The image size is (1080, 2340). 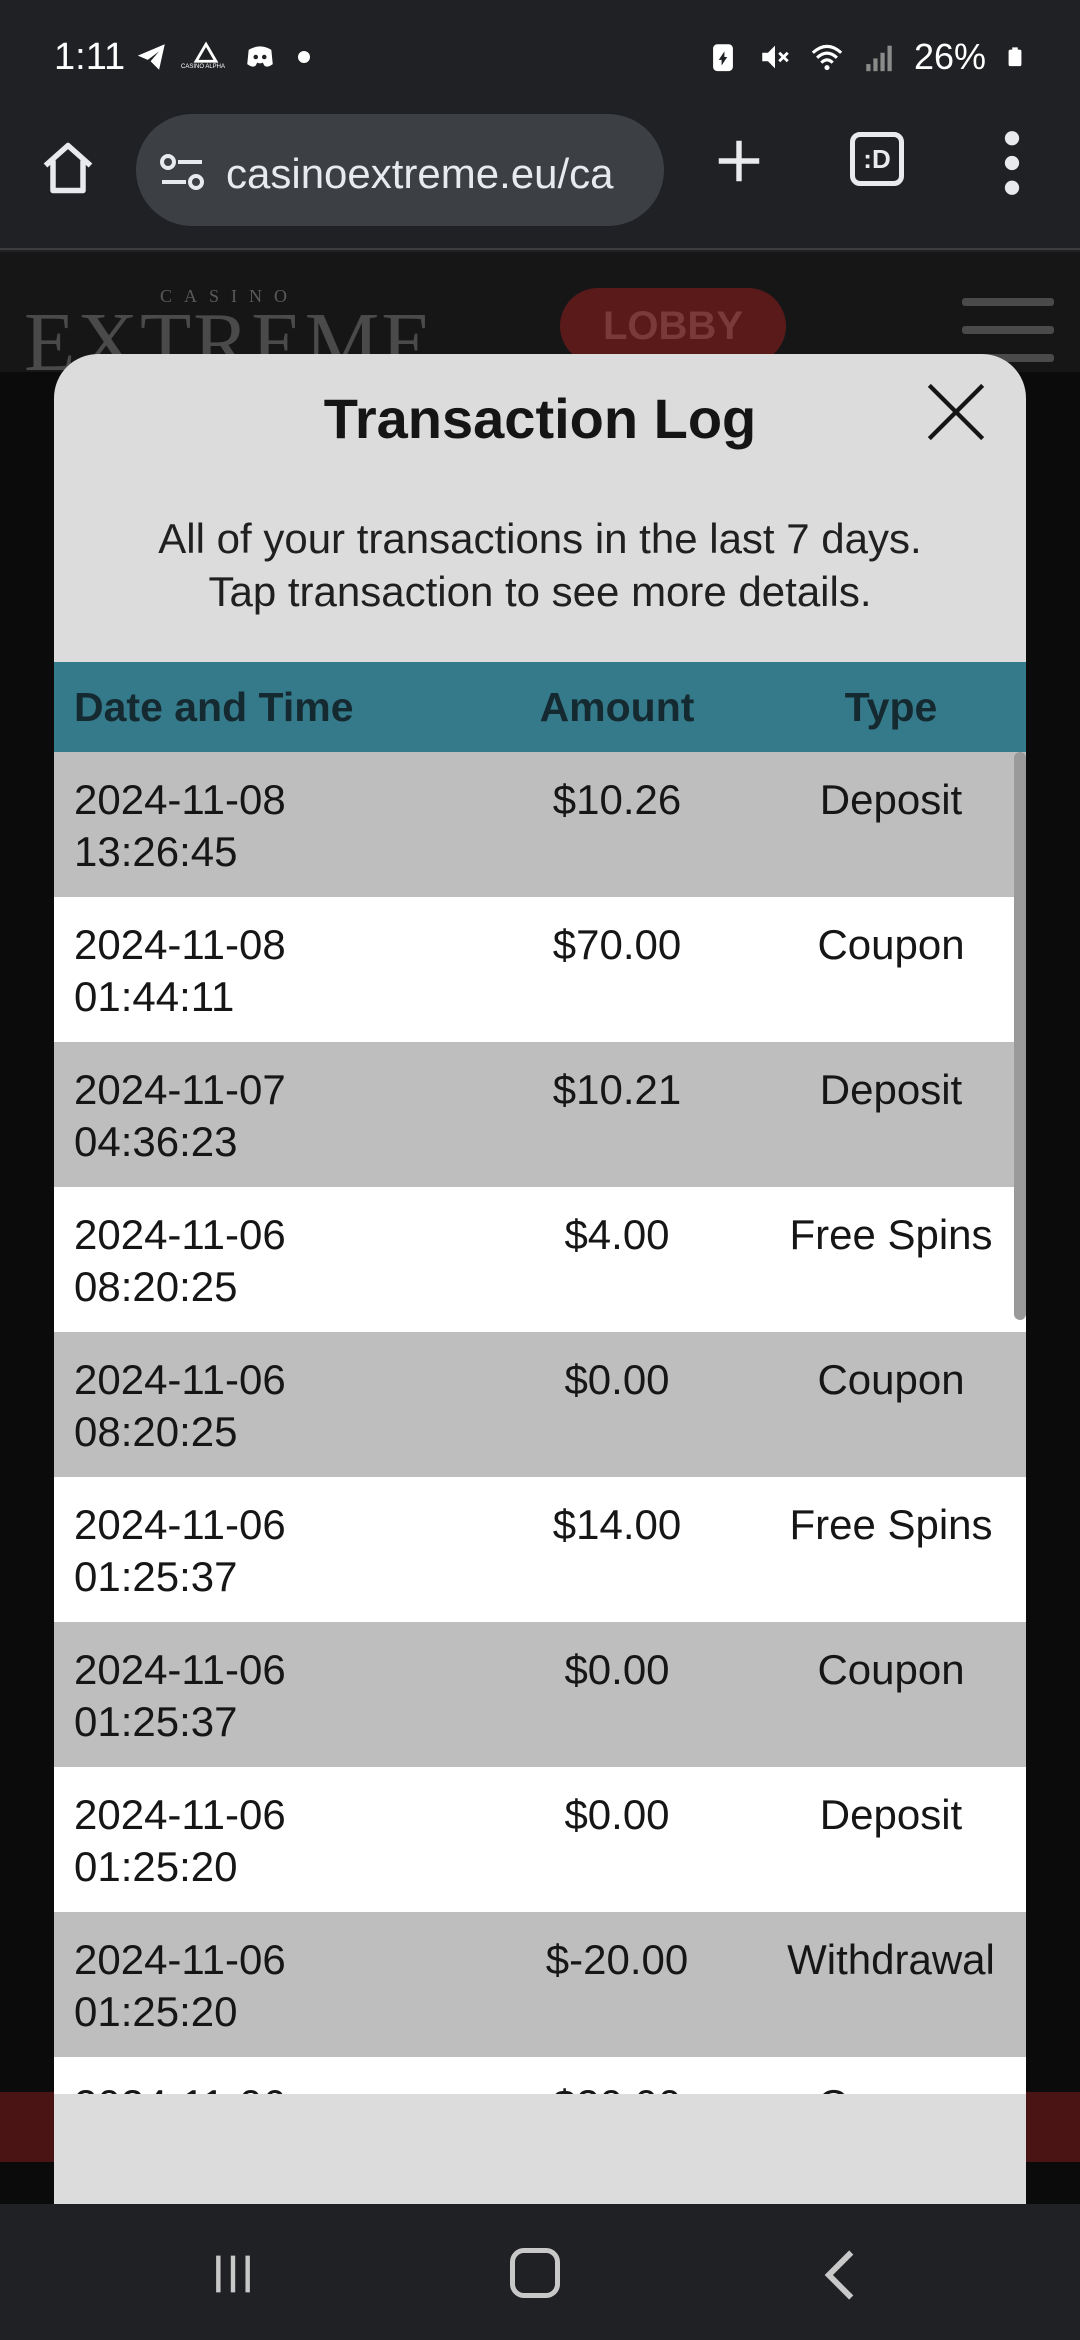 I want to click on date-time-cell: 2024-11-08 13:26:45, so click(x=266, y=824).